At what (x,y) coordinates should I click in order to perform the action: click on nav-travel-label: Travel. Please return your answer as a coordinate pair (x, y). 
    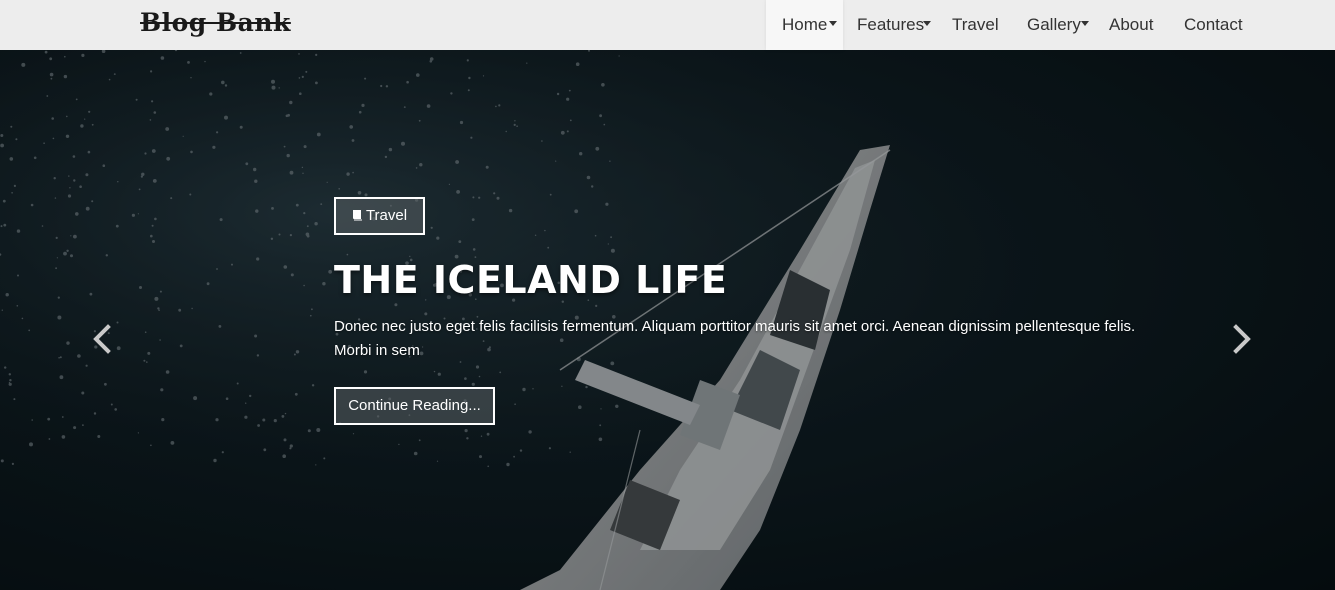
    Looking at the image, I should click on (975, 24).